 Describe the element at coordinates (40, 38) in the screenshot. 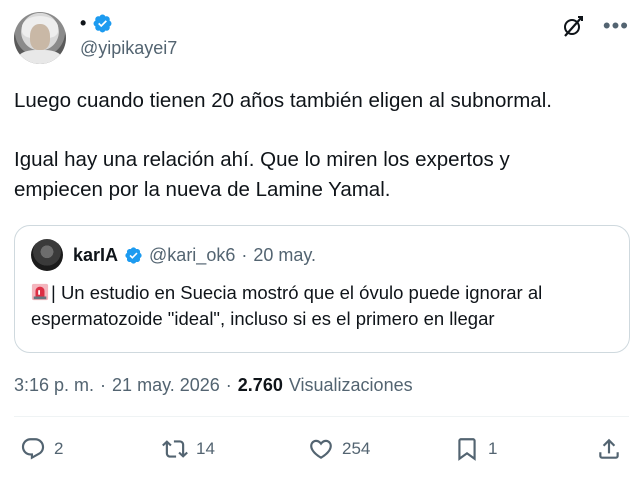

I see `author-avatar` at that location.